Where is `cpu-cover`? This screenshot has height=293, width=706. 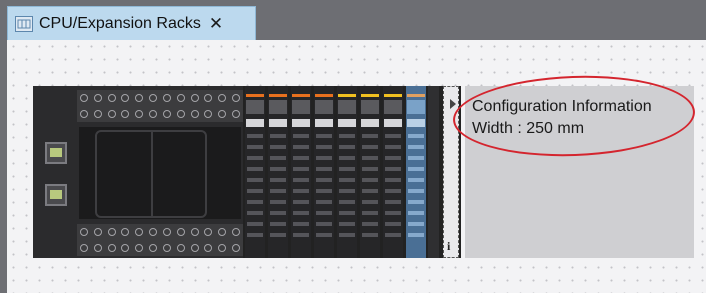 cpu-cover is located at coordinates (151, 174).